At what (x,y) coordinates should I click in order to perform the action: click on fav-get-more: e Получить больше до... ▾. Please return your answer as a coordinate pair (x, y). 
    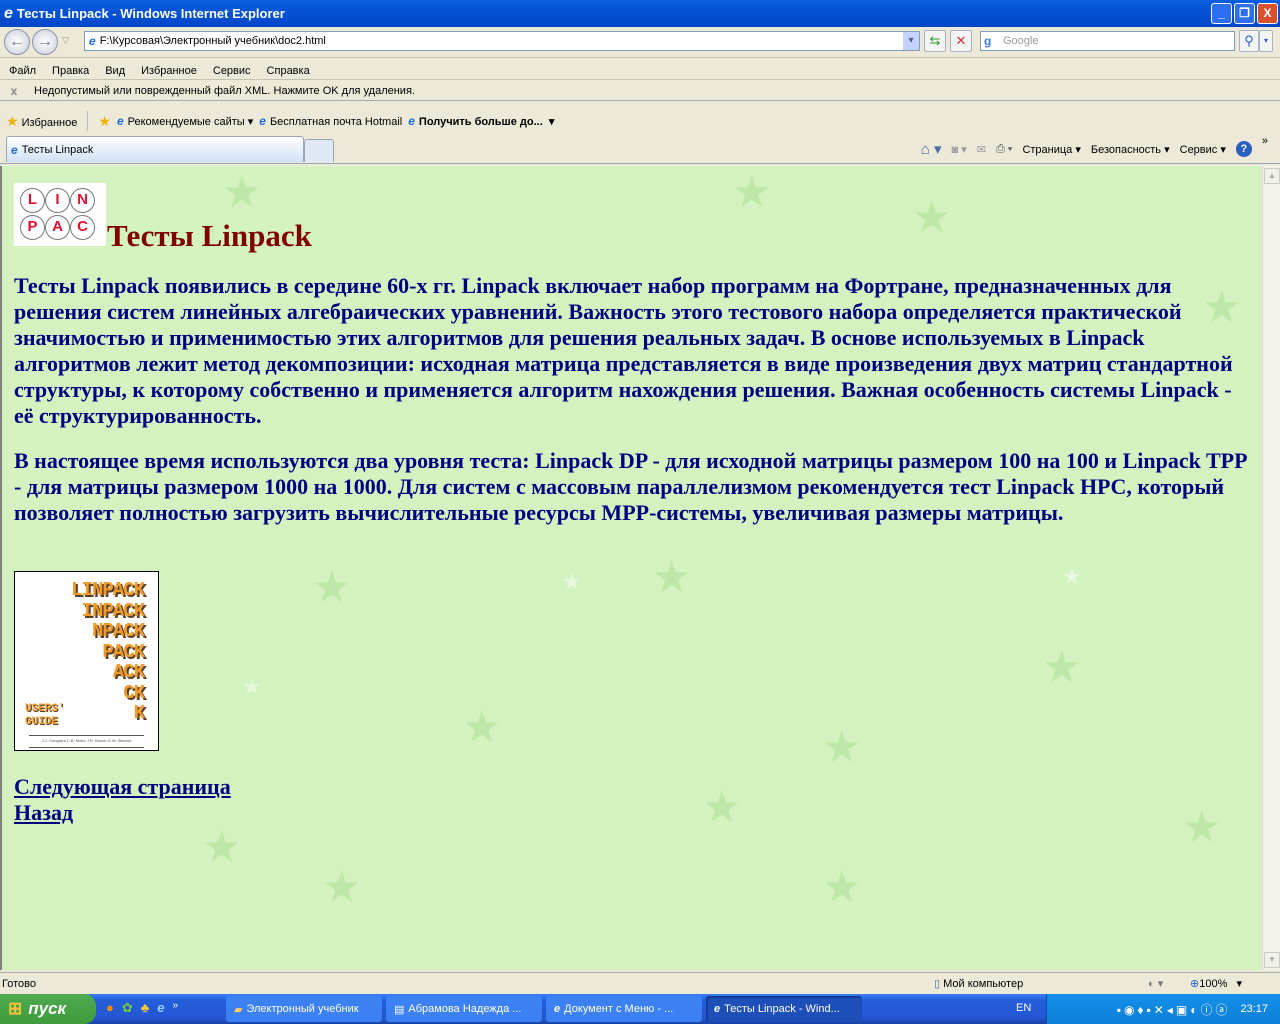
    Looking at the image, I should click on (481, 121).